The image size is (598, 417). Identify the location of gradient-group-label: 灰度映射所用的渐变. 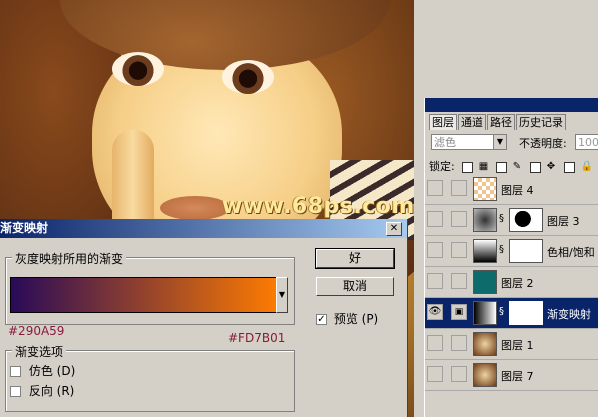
(69, 258).